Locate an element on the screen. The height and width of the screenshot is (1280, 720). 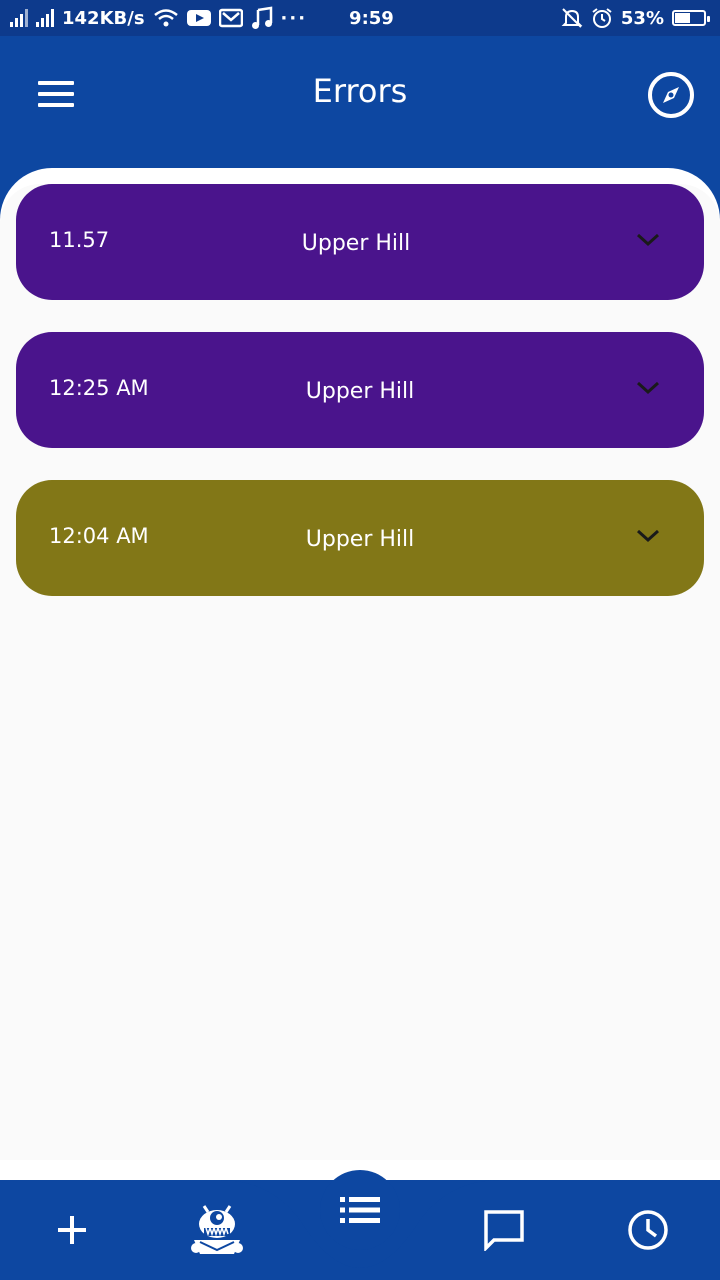
monster-mascot-icon is located at coordinates (217, 1230).